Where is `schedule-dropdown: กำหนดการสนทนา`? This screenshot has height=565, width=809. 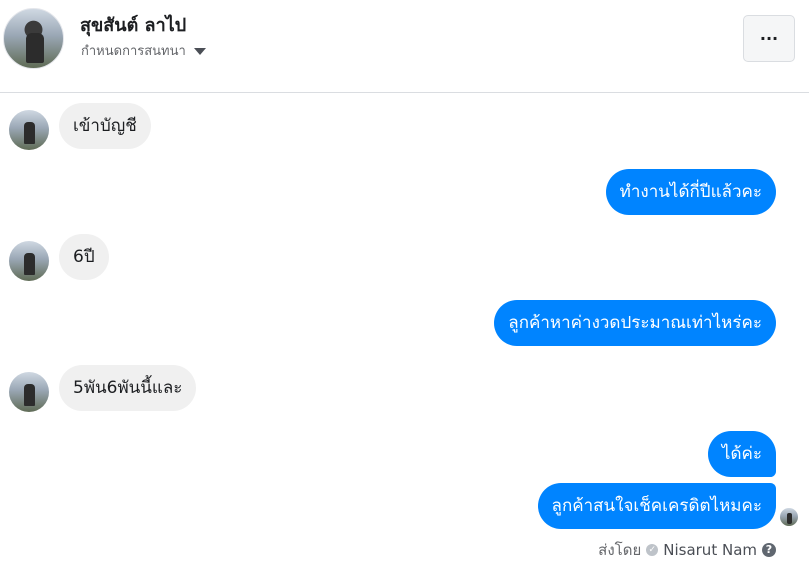 schedule-dropdown: กำหนดการสนทนา is located at coordinates (143, 50).